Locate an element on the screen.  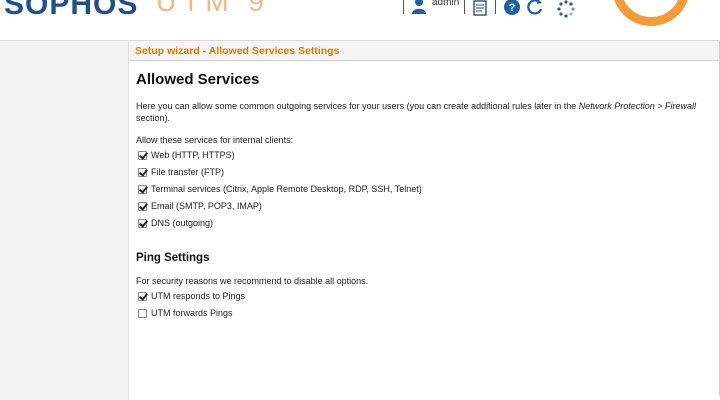
top-header: SOPHOS UTM 9 admin ? is located at coordinates (360, 20).